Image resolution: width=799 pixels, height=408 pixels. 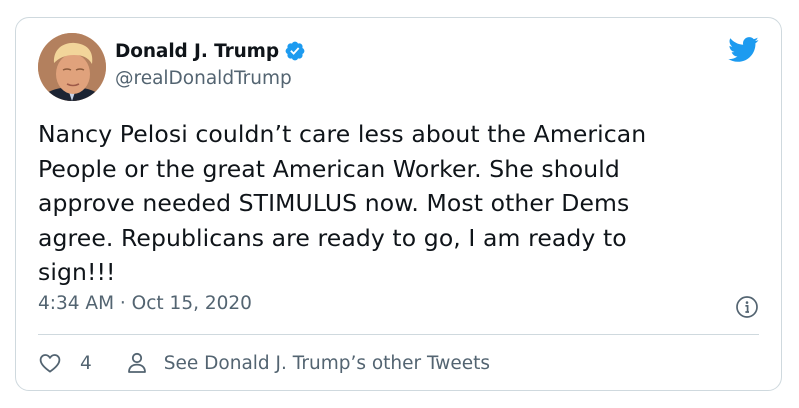 I want to click on author-name-row: Donald J. Trump, so click(x=210, y=51).